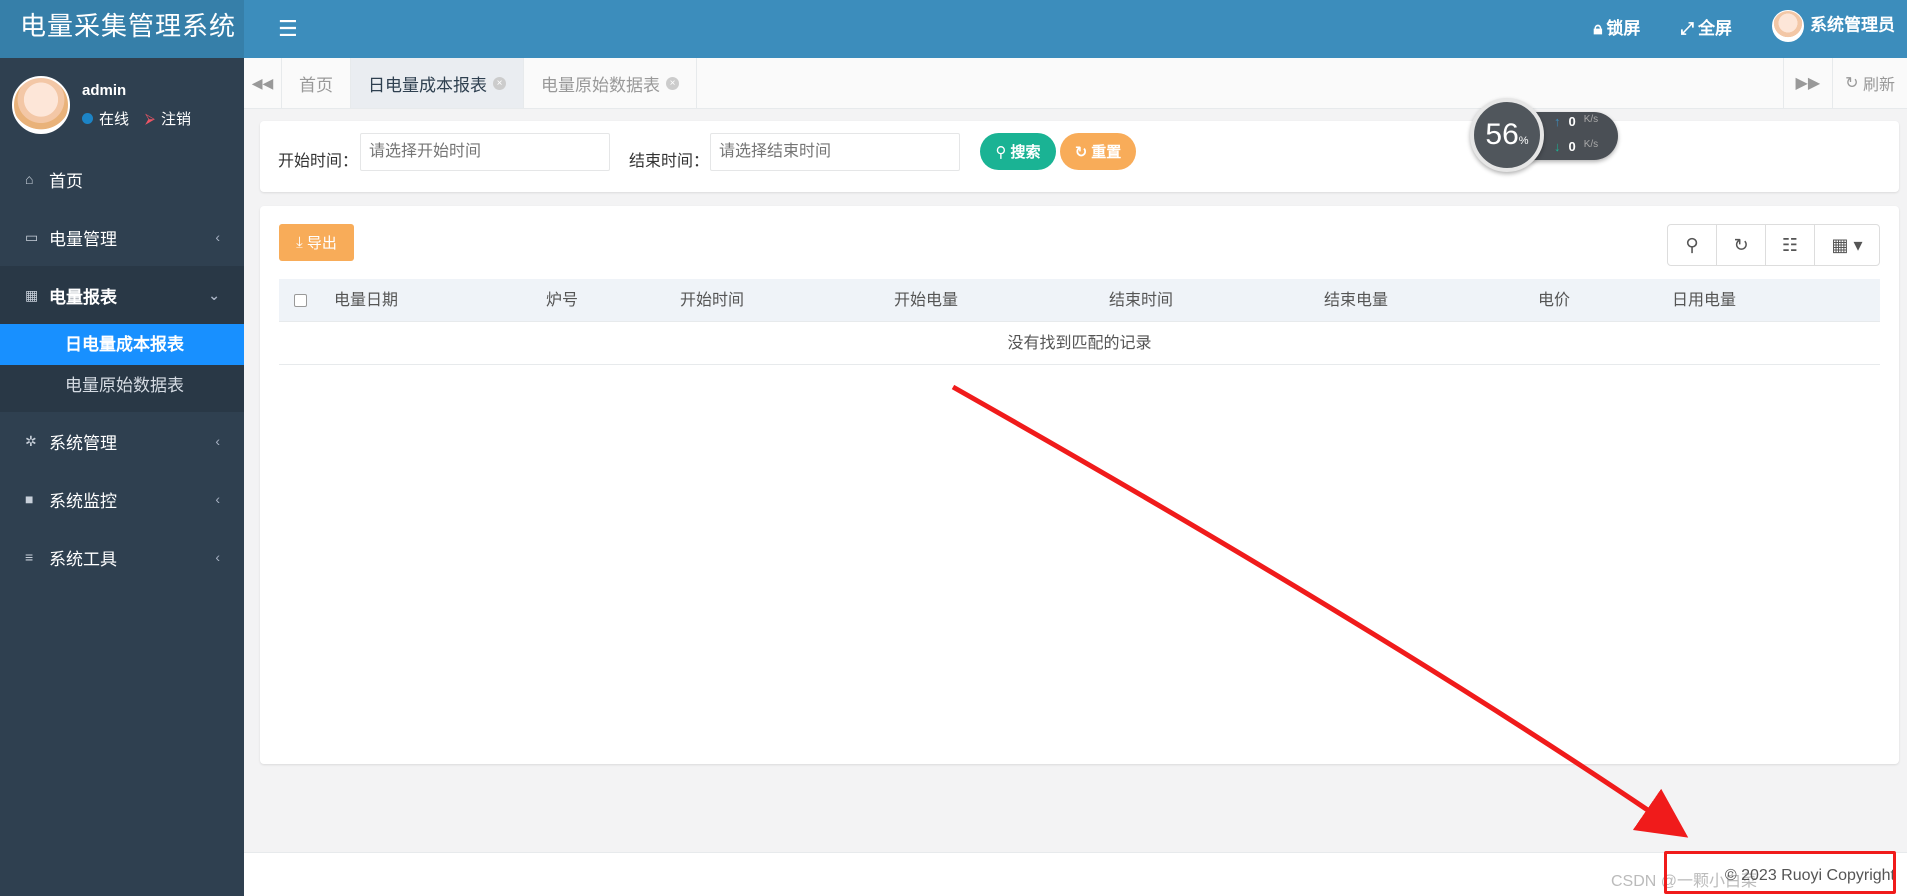  I want to click on reset-button: ↻ 重置, so click(1098, 151).